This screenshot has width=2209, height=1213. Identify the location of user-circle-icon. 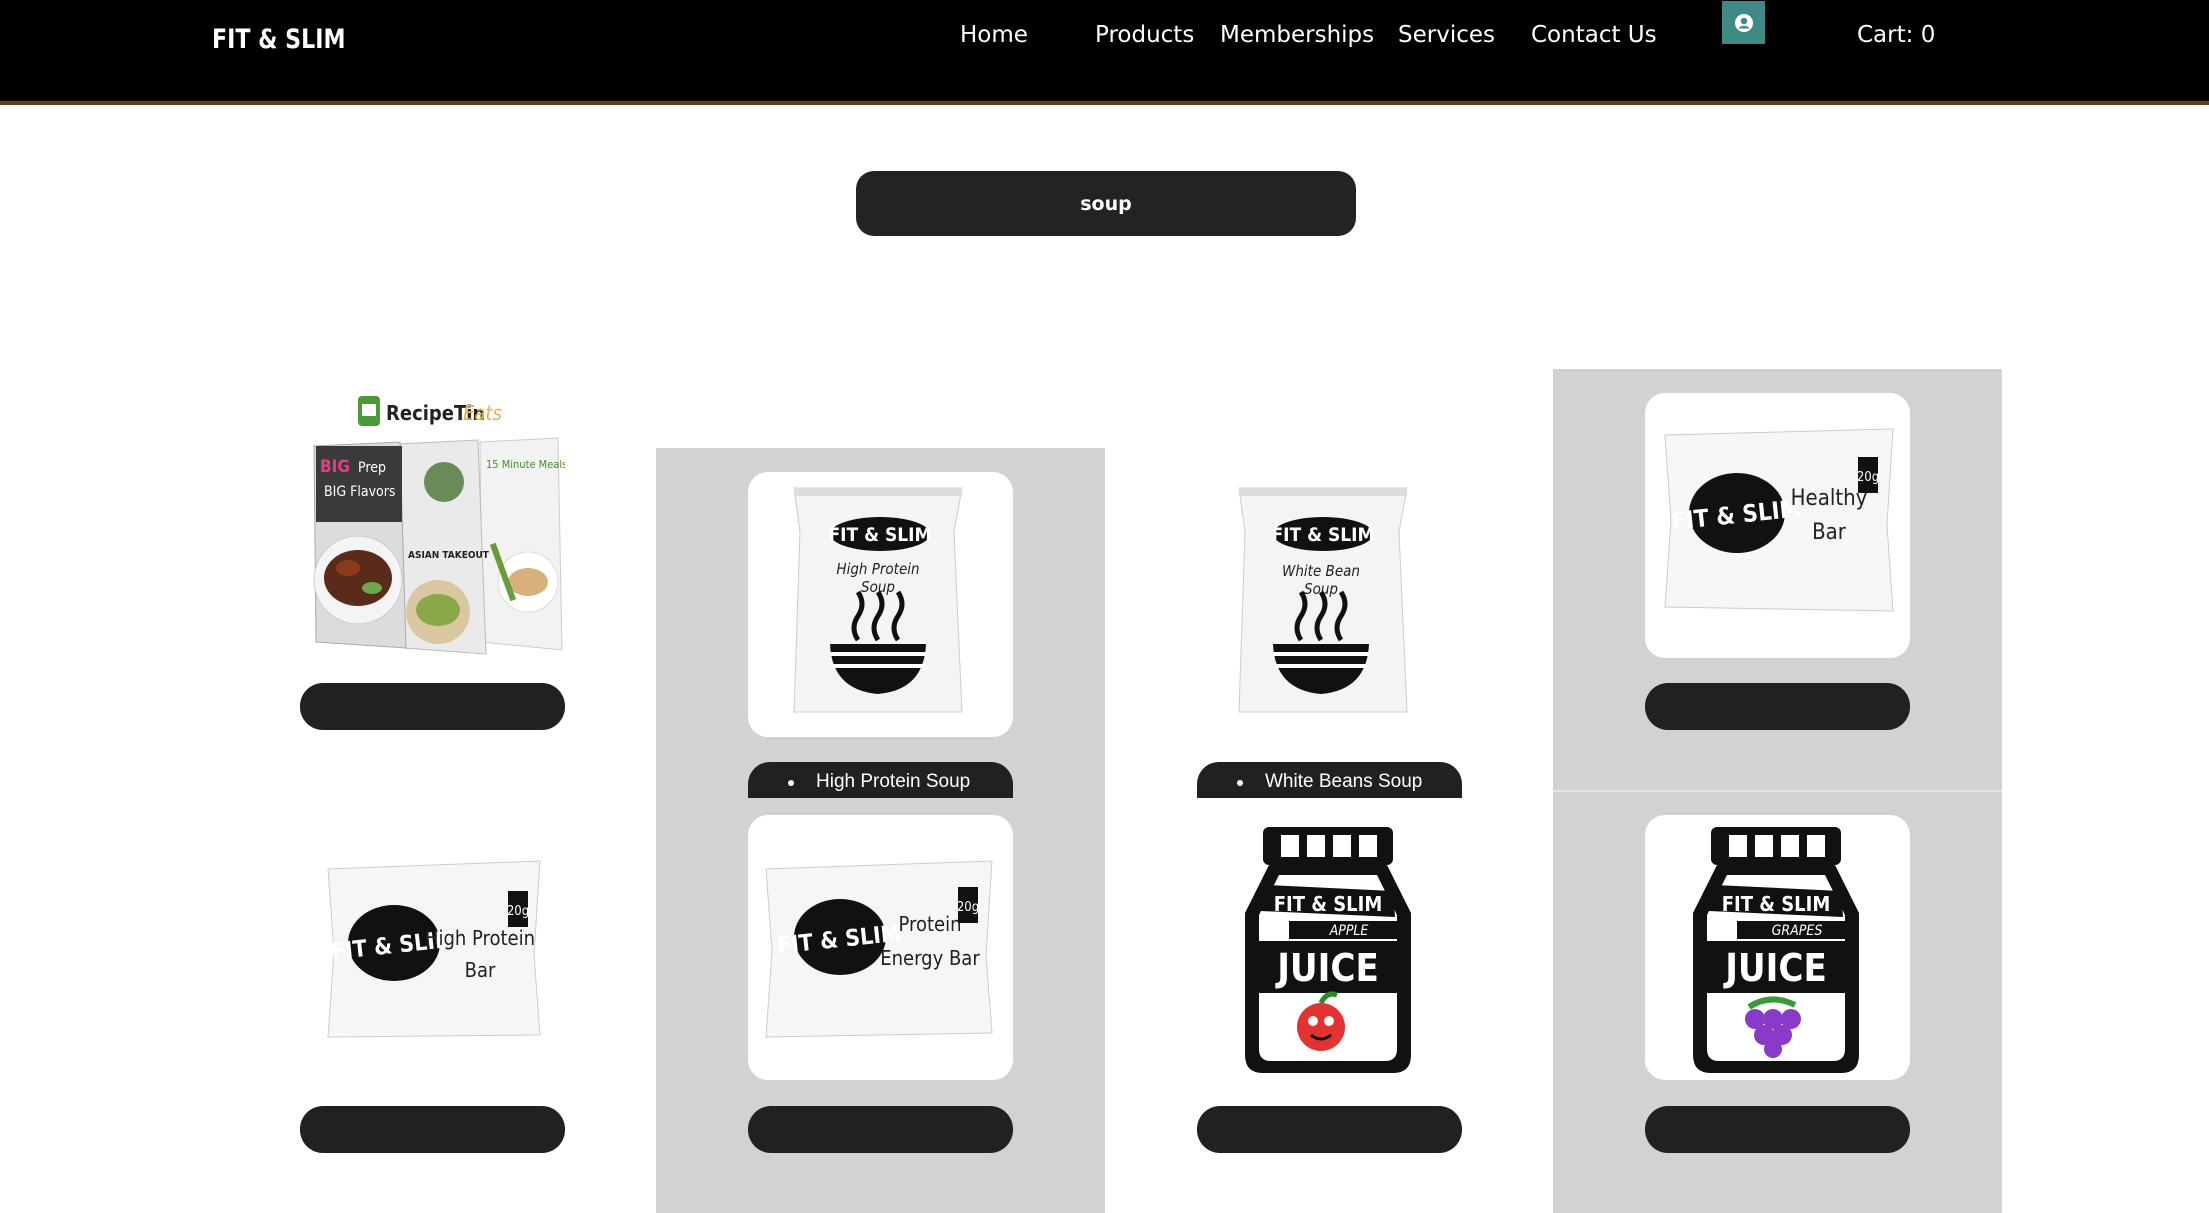
(1743, 22).